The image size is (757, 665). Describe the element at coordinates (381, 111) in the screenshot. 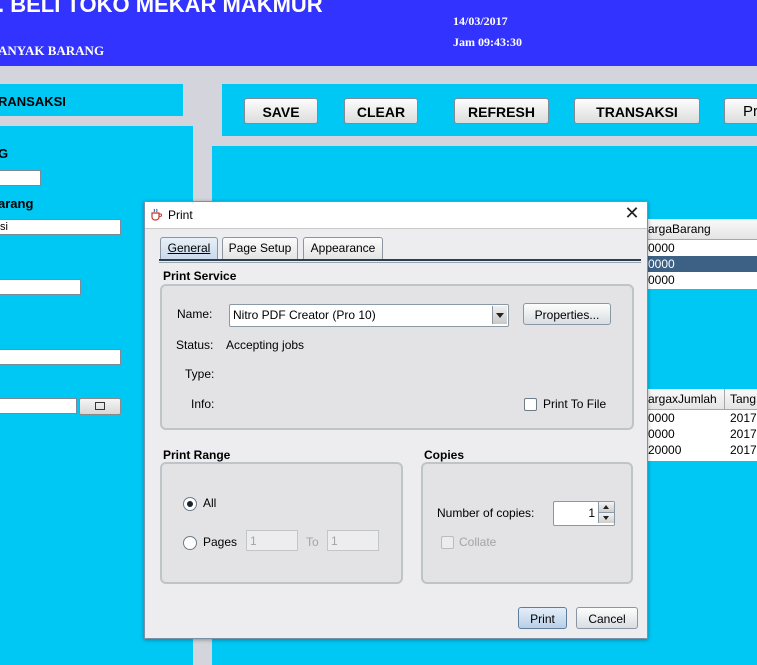

I see `clear-button: CLEAR` at that location.